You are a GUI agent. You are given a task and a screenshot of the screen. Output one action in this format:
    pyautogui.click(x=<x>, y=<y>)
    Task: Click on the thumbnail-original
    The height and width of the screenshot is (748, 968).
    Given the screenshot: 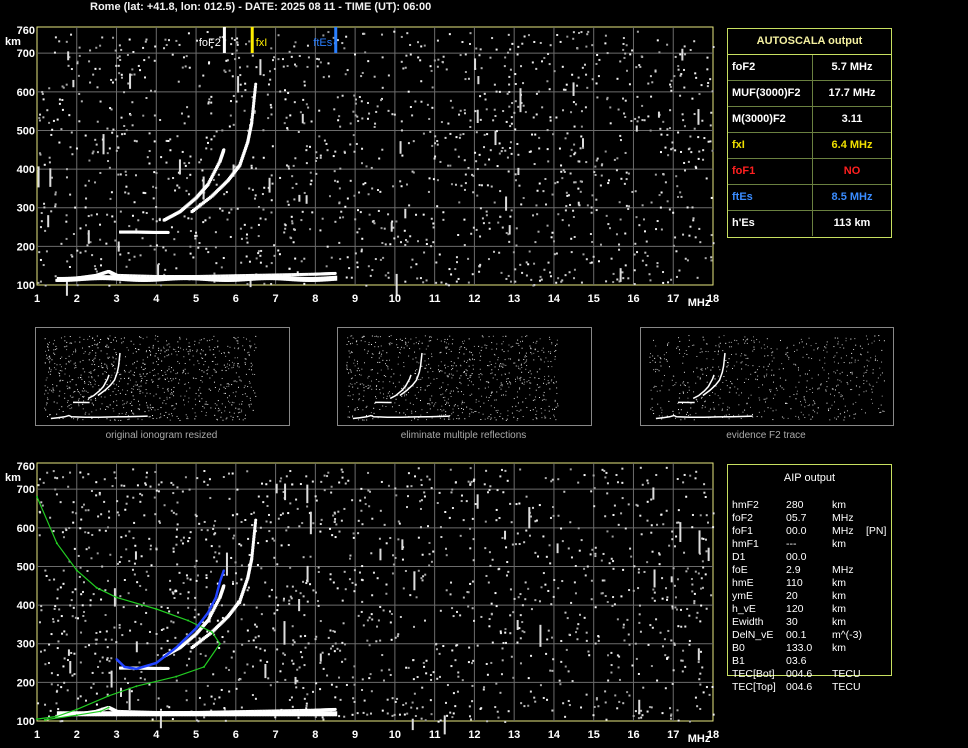 What is the action you would take?
    pyautogui.click(x=162, y=376)
    